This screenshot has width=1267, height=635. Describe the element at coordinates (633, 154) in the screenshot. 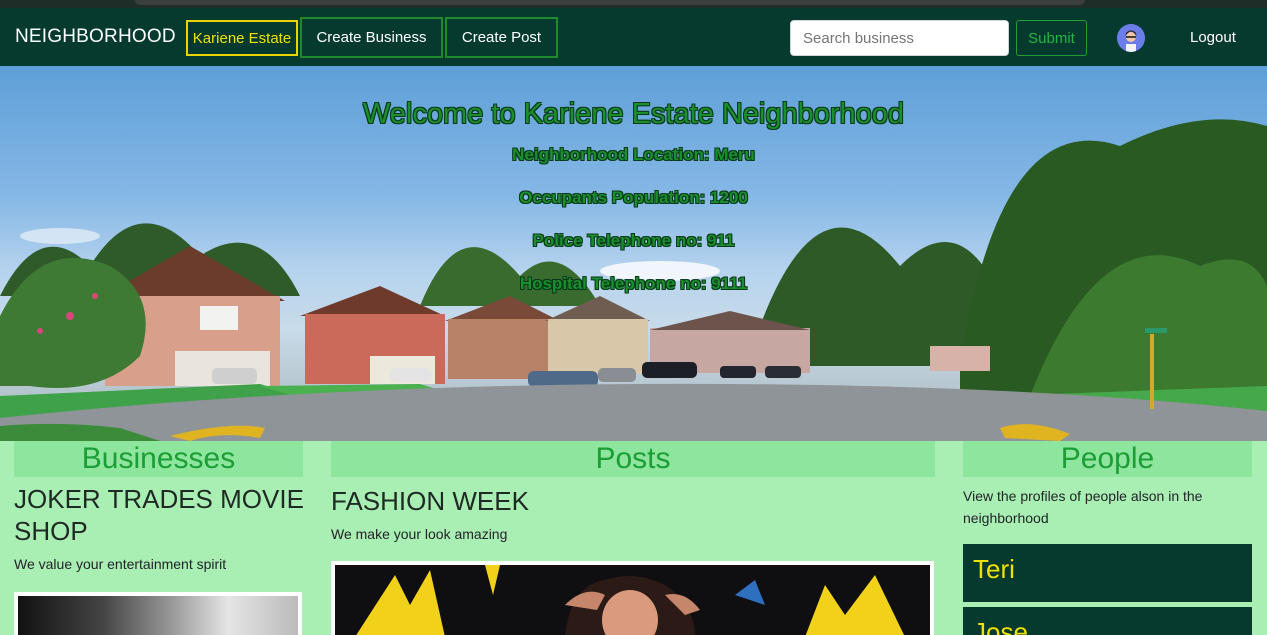

I see `hero-location: Neighborhood Location: Meru` at that location.